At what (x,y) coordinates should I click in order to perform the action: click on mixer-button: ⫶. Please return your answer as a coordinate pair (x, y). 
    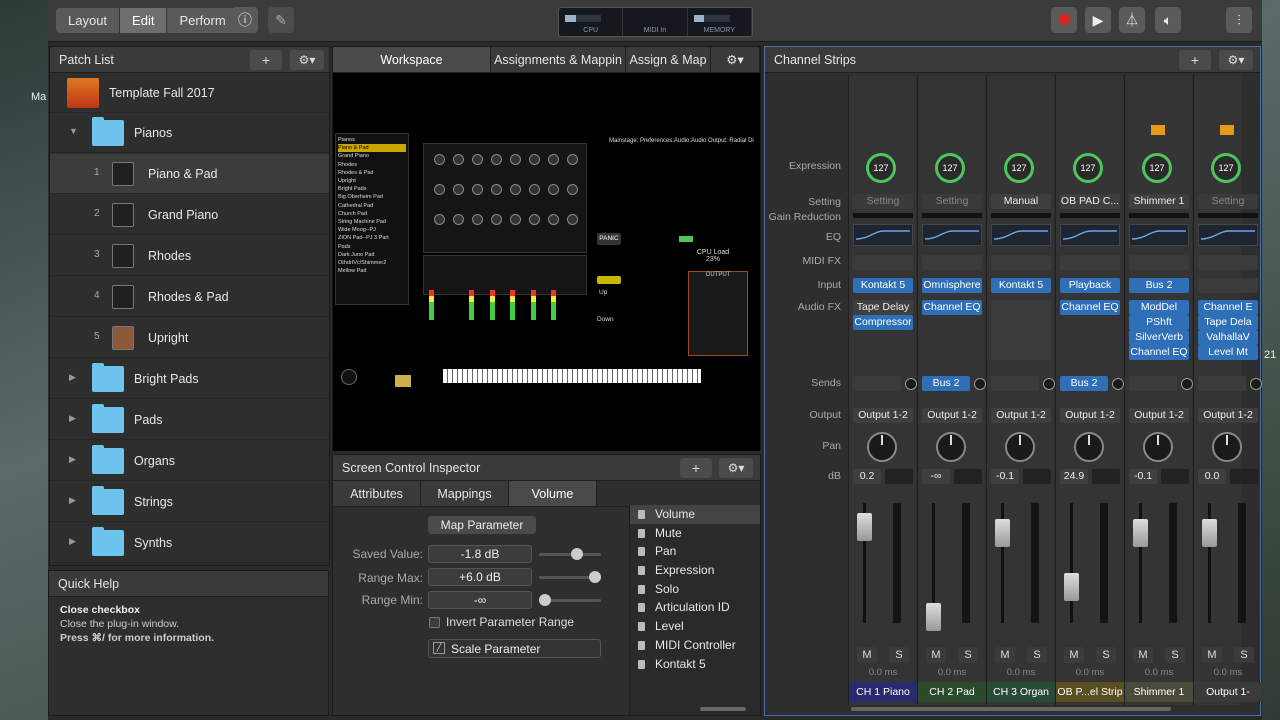
    Looking at the image, I should click on (1239, 20).